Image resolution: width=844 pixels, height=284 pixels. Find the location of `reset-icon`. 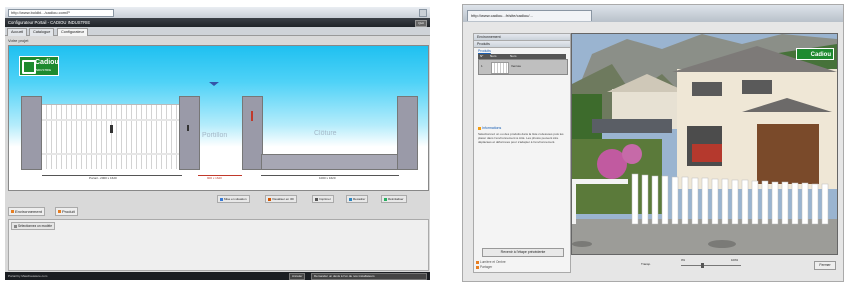

reset-icon is located at coordinates (385, 199).